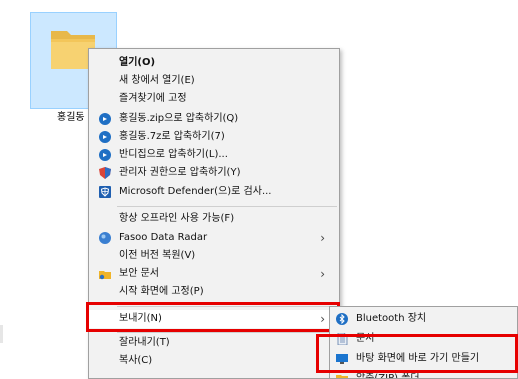 The height and width of the screenshot is (379, 518). I want to click on menu-item-pin-start: 시작 화면에 고정(P), so click(214, 292).